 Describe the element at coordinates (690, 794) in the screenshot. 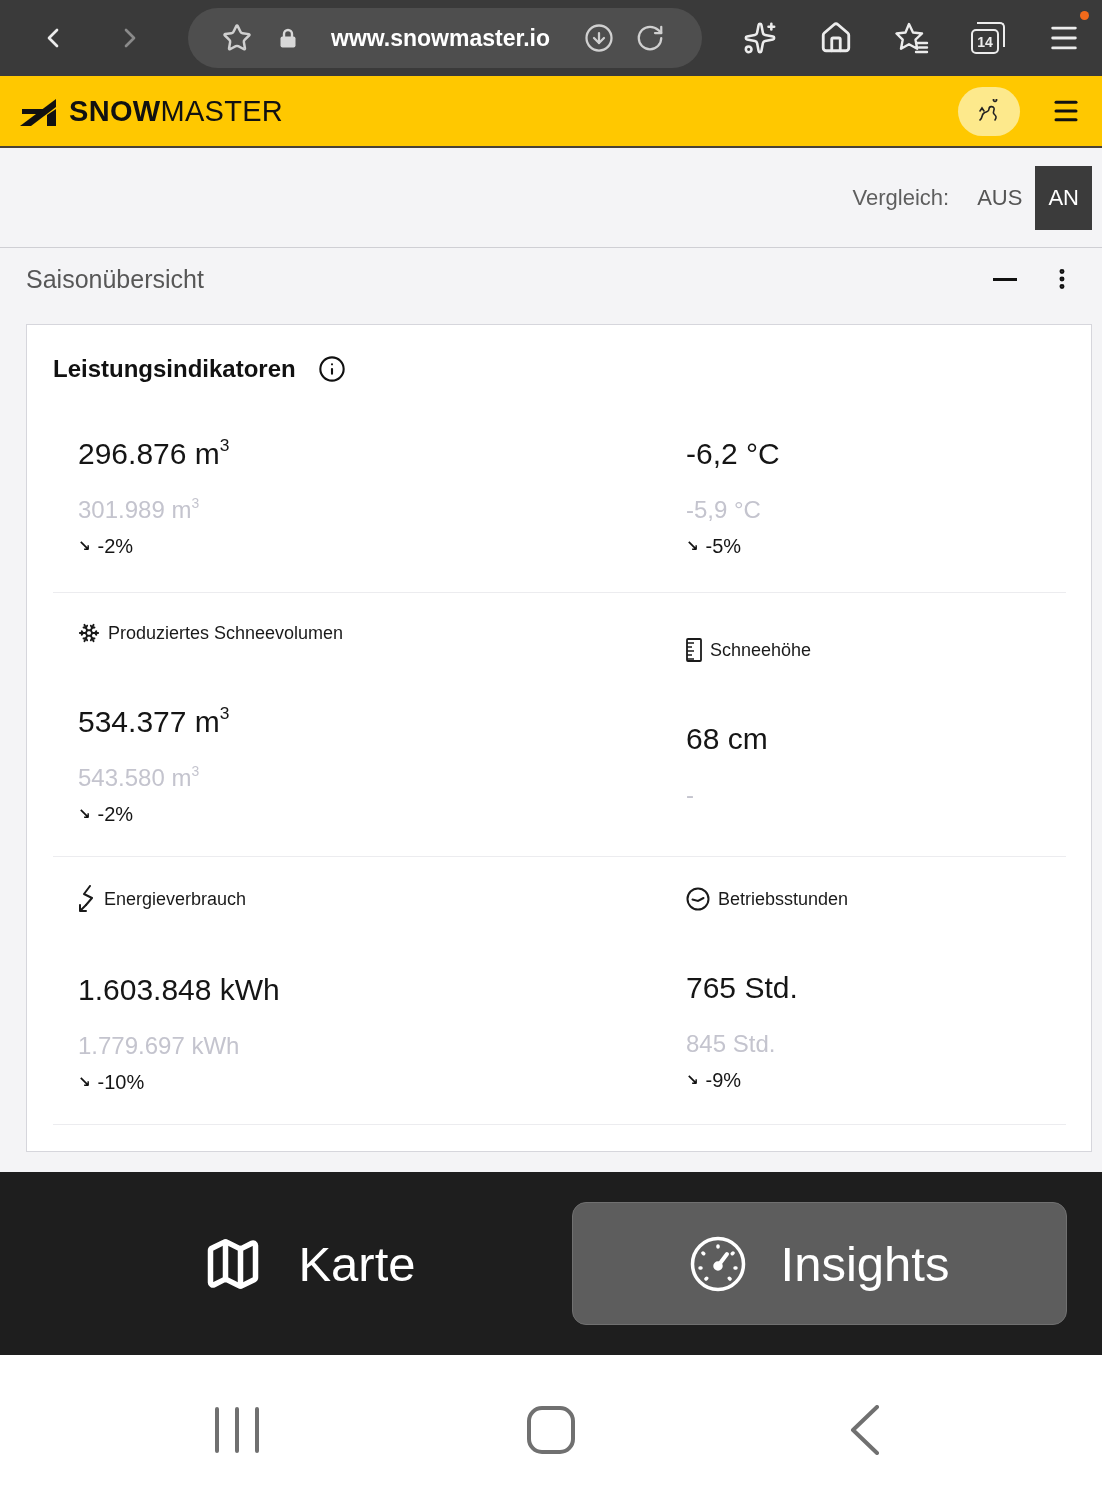

I see `previous-value: -` at that location.